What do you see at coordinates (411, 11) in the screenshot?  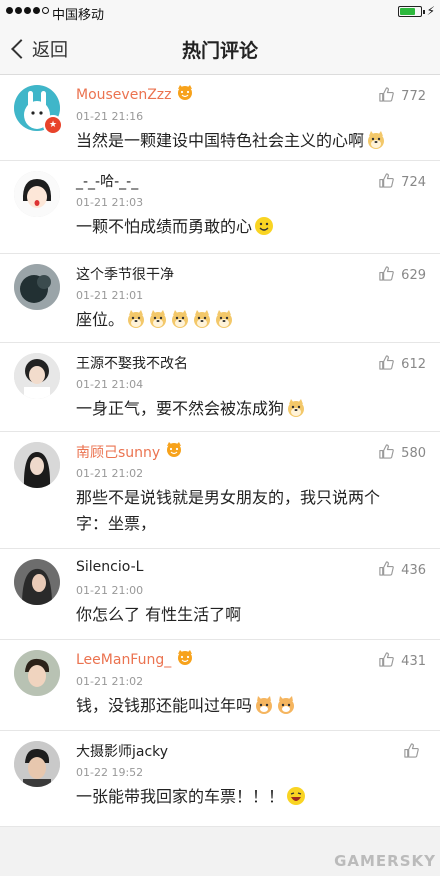 I see `battery-icon` at bounding box center [411, 11].